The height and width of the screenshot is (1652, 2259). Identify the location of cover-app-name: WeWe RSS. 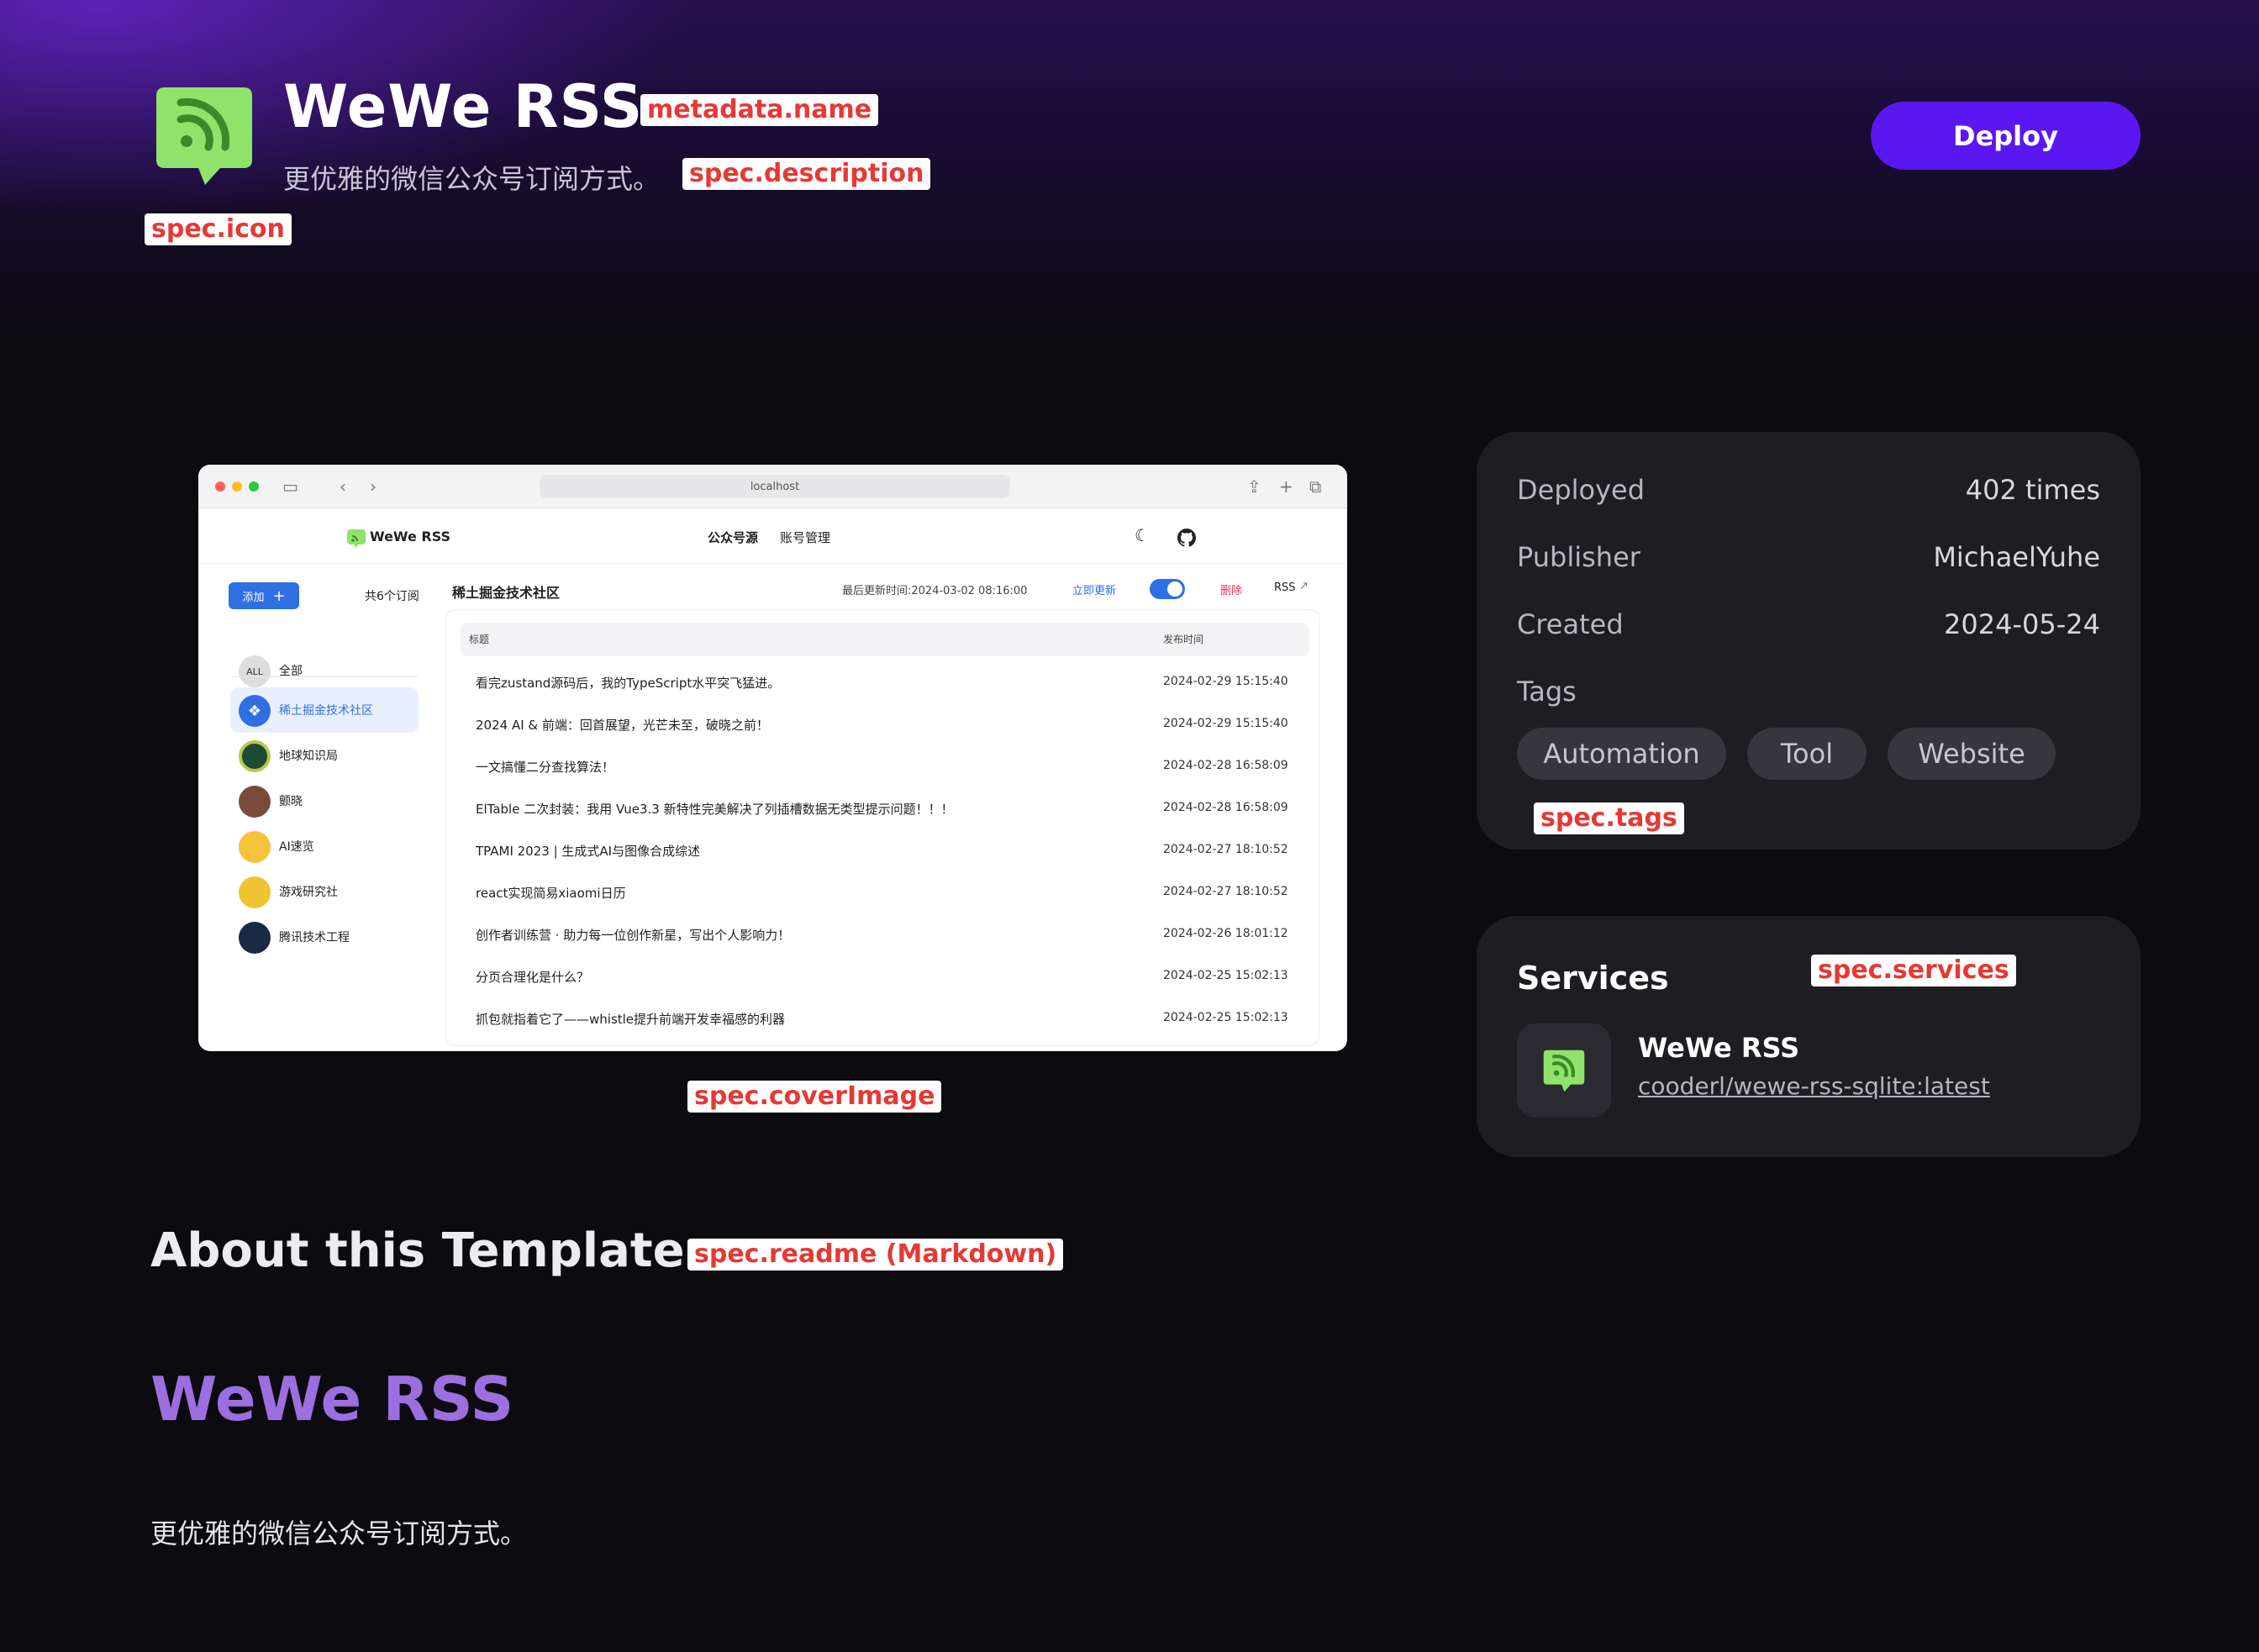
(410, 537).